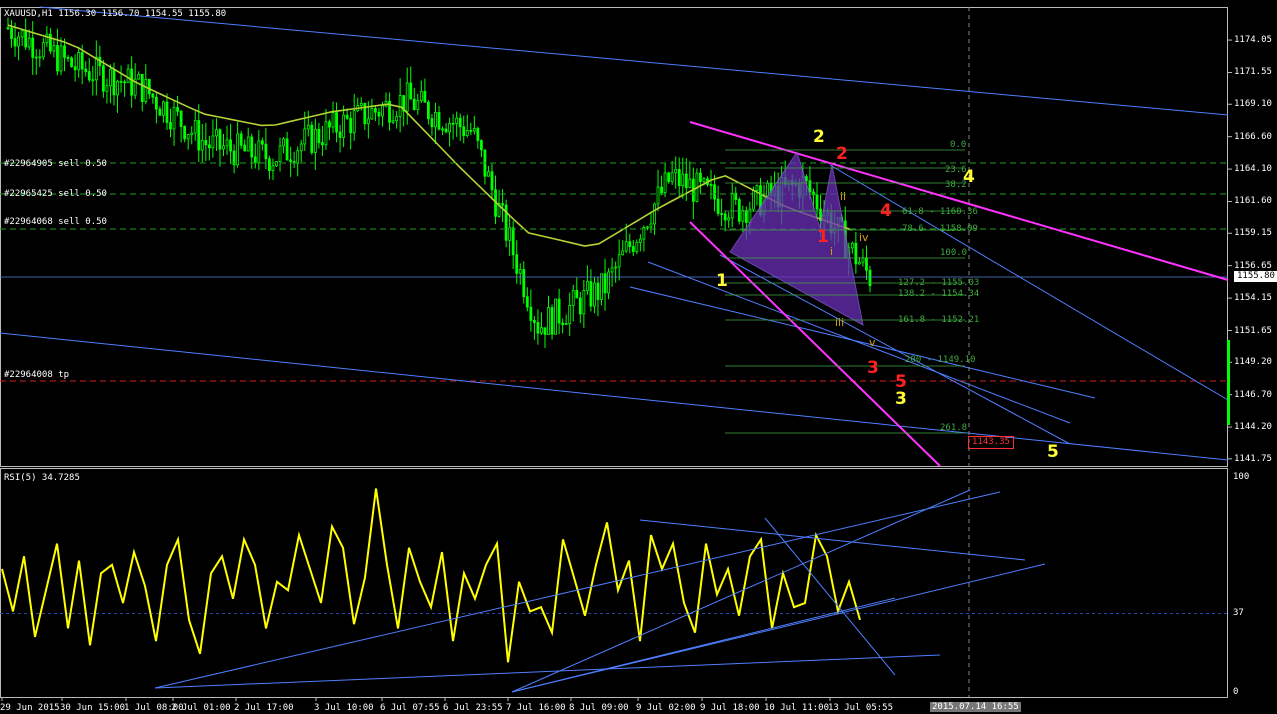  I want to click on order-label: #22965425 sell 0.50, so click(55, 194).